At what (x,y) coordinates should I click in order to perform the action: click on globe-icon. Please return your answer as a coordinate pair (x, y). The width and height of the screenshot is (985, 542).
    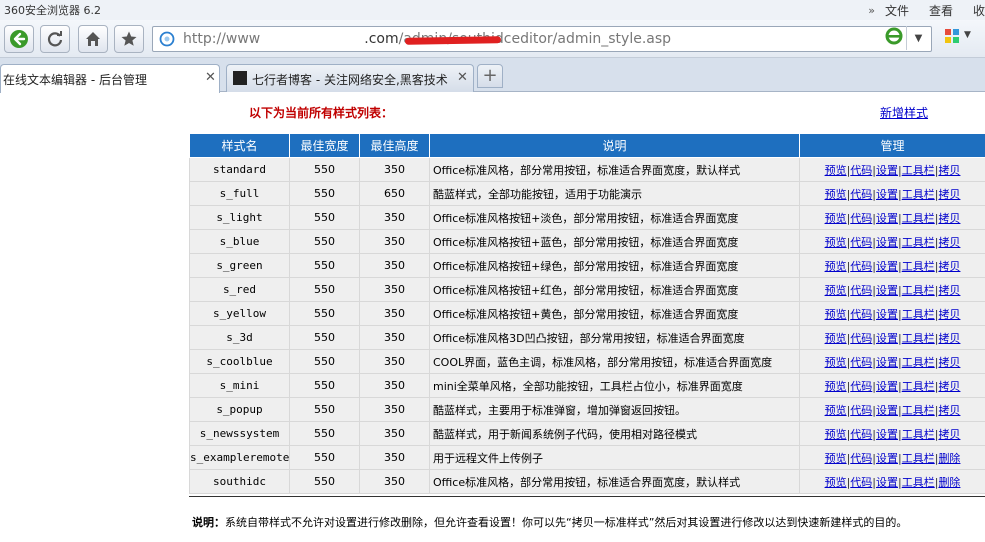
    Looking at the image, I should click on (167, 39).